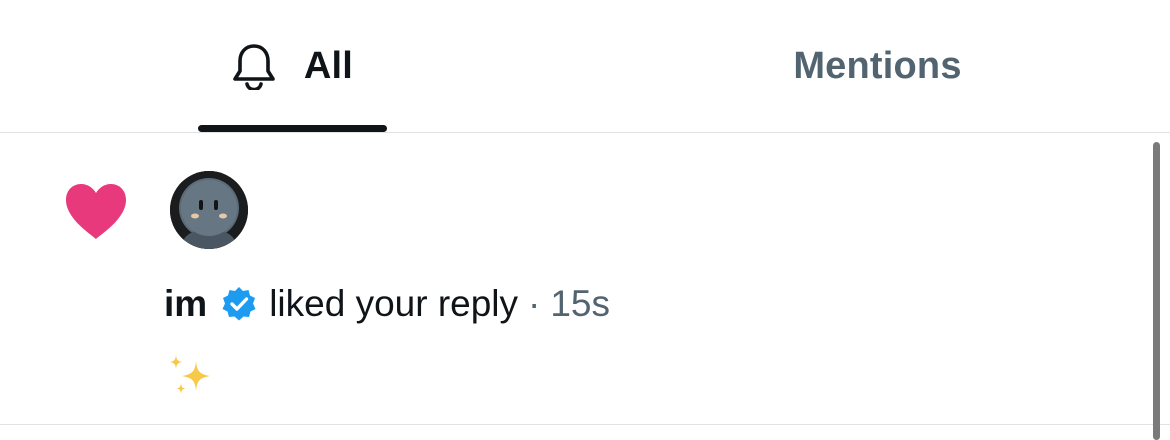 Image resolution: width=1170 pixels, height=440 pixels. I want to click on bell-icon, so click(254, 66).